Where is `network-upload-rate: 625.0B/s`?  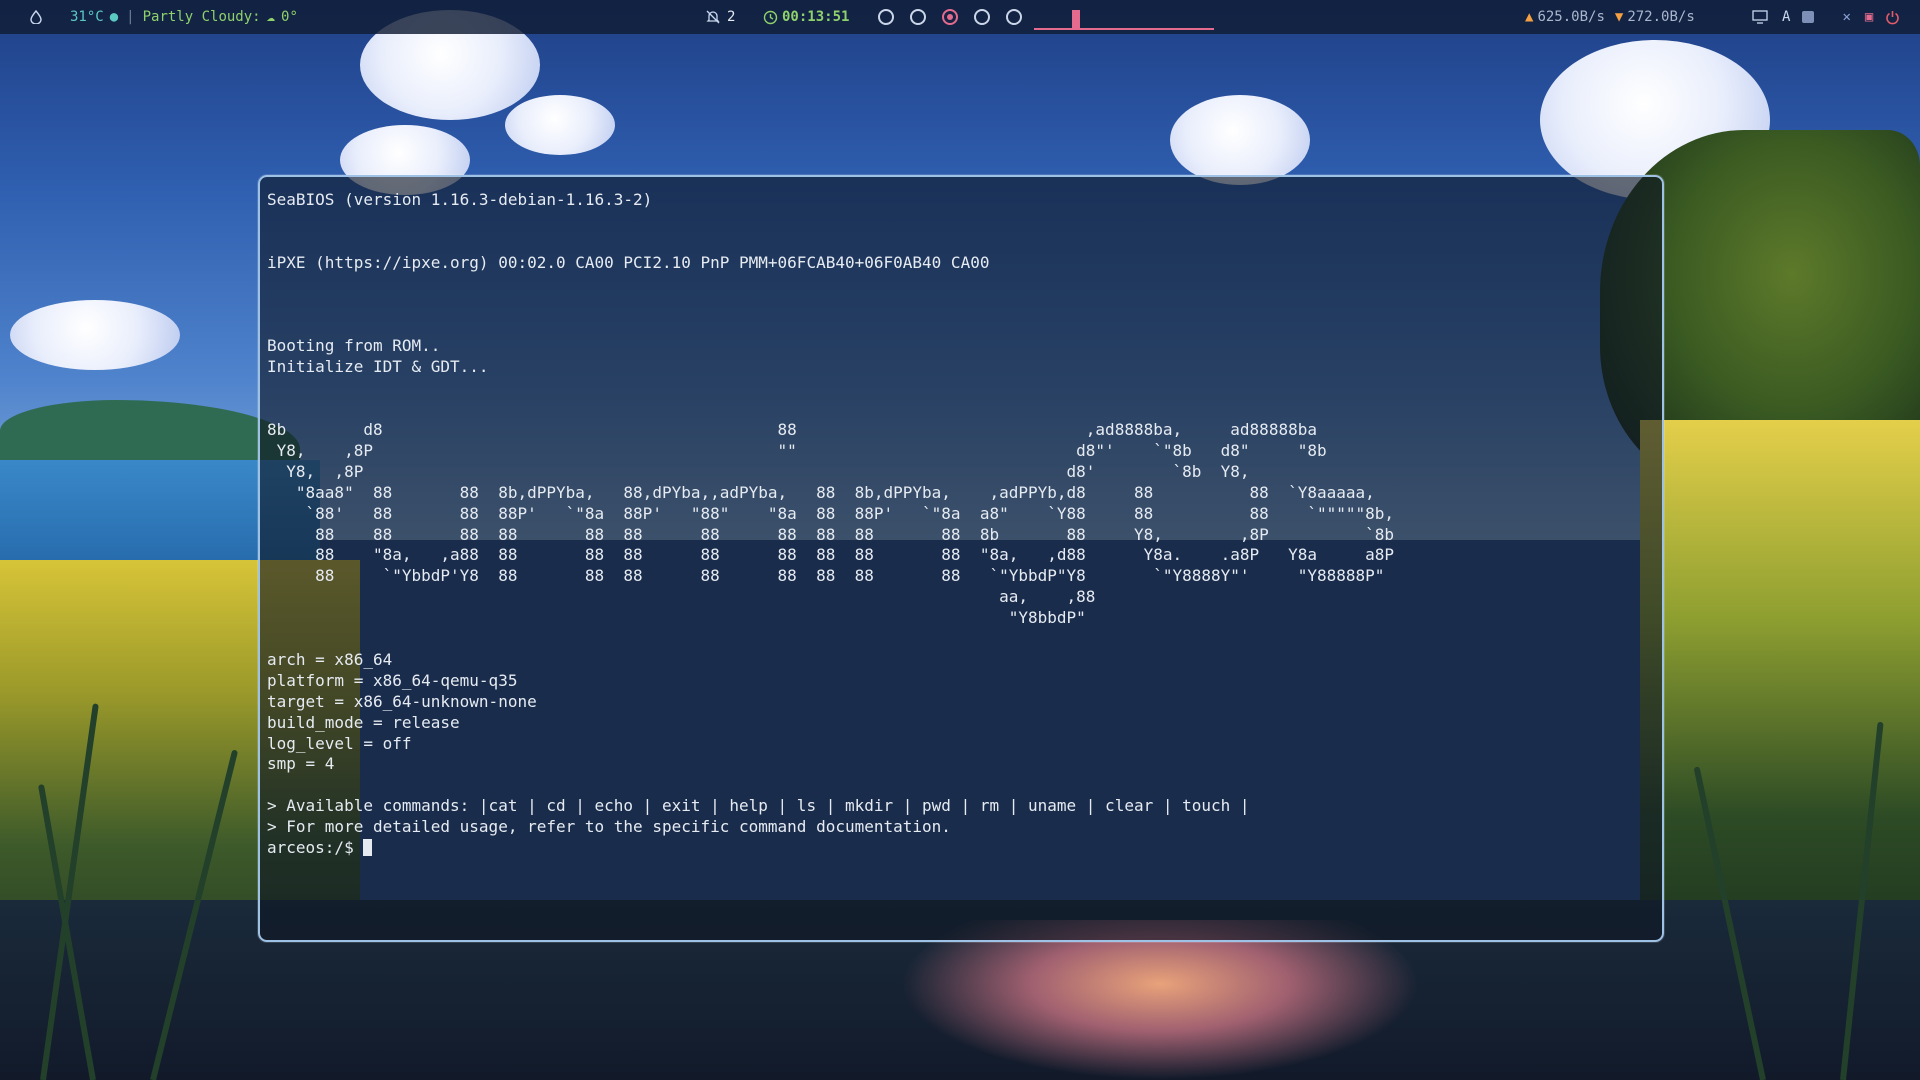
network-upload-rate: 625.0B/s is located at coordinates (1571, 17).